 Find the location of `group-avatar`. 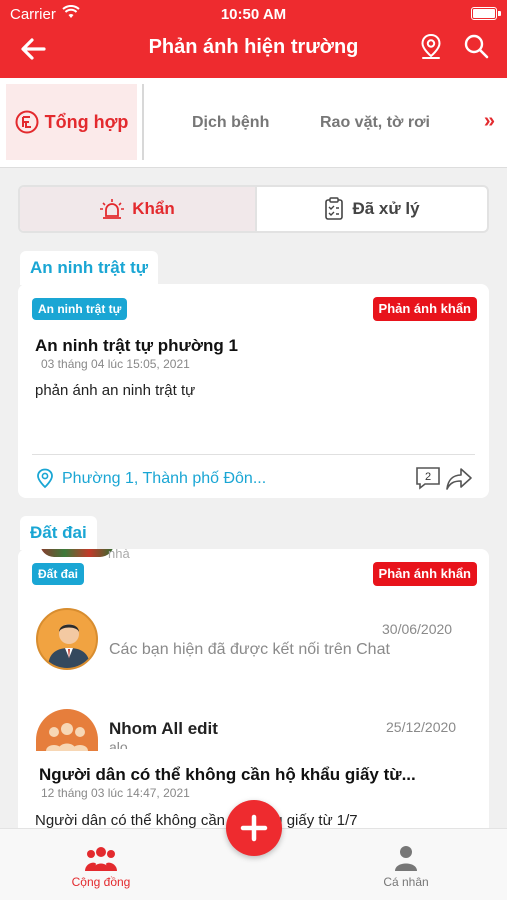

group-avatar is located at coordinates (67, 730).